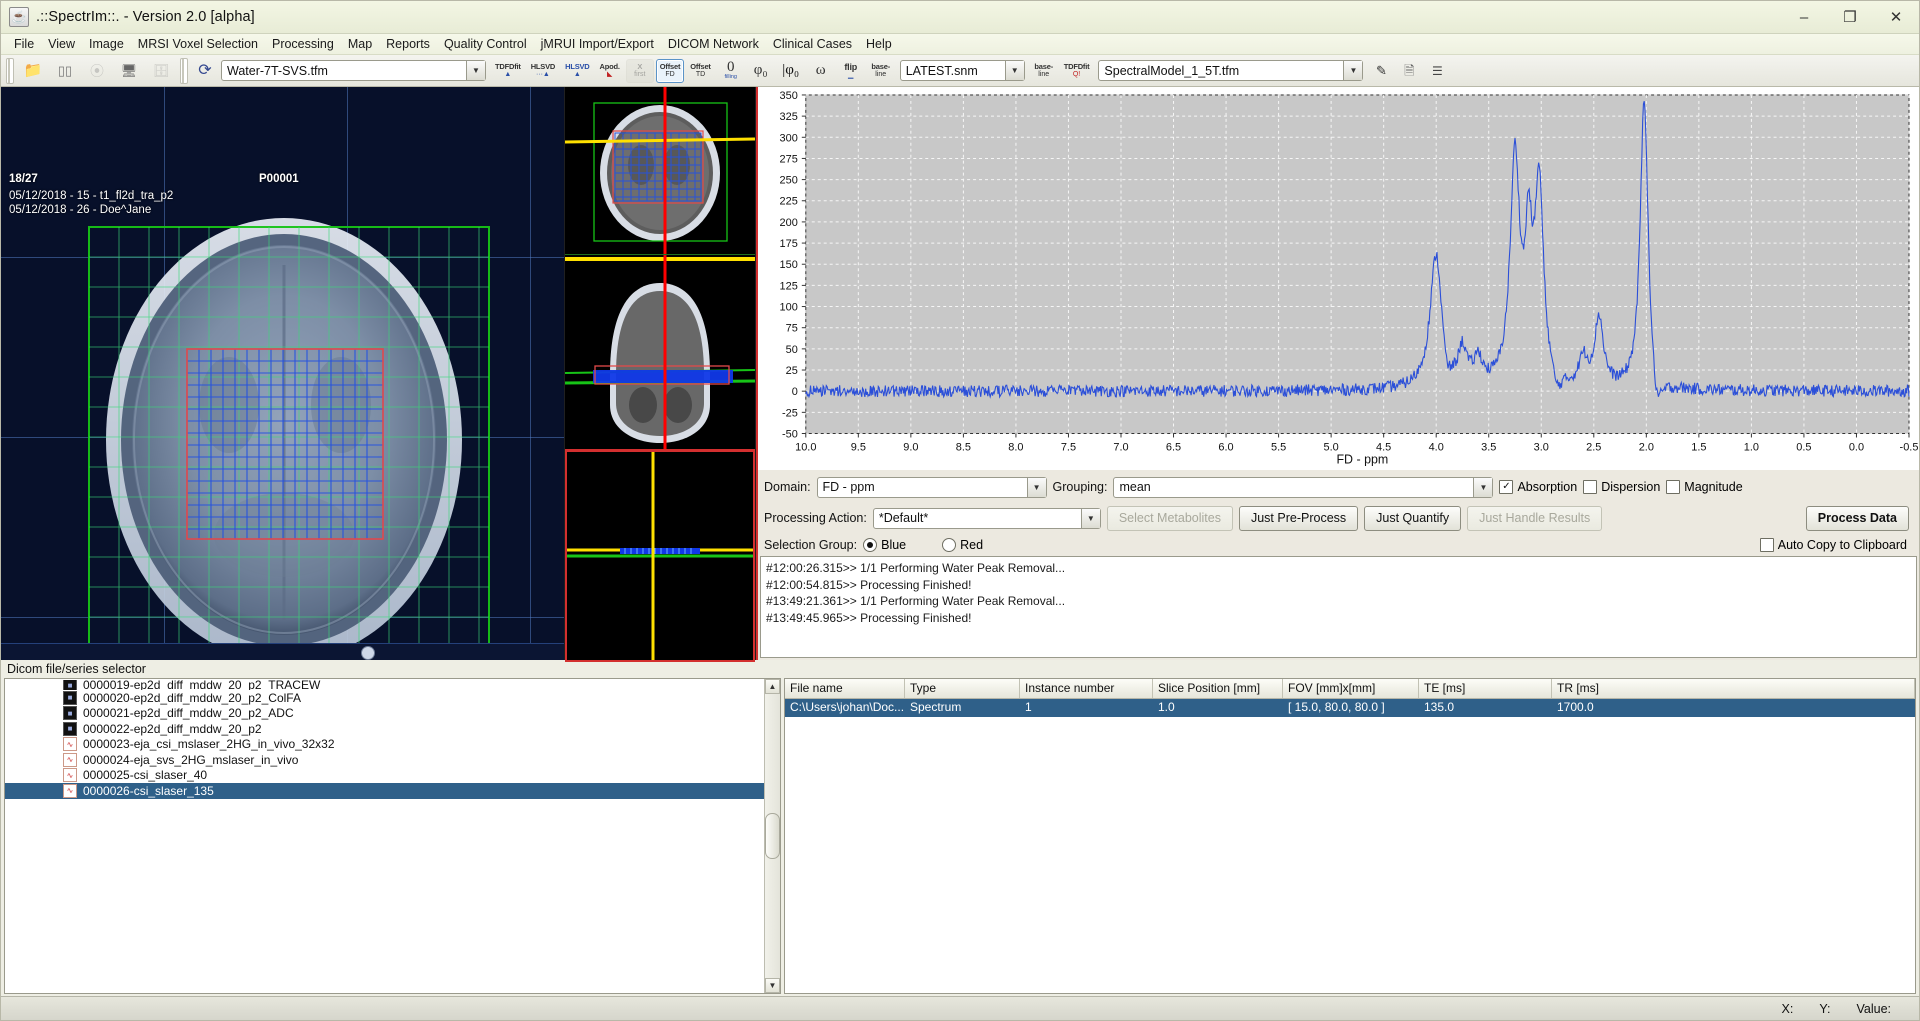 The width and height of the screenshot is (1920, 1021). Describe the element at coordinates (610, 71) in the screenshot. I see `apodization-button: Apod. ◣` at that location.